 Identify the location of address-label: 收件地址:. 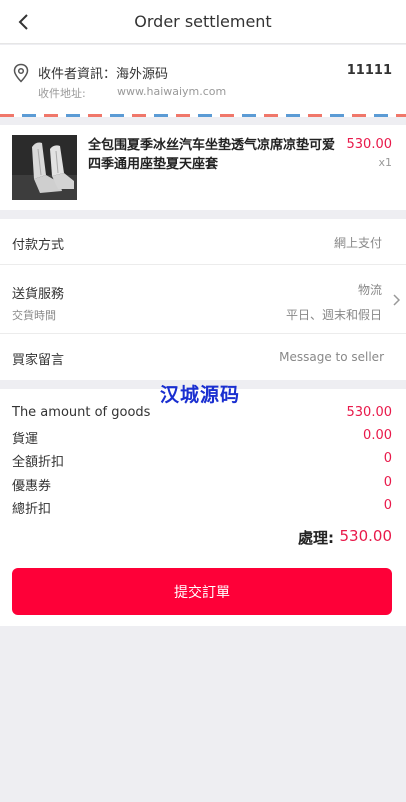
(62, 93).